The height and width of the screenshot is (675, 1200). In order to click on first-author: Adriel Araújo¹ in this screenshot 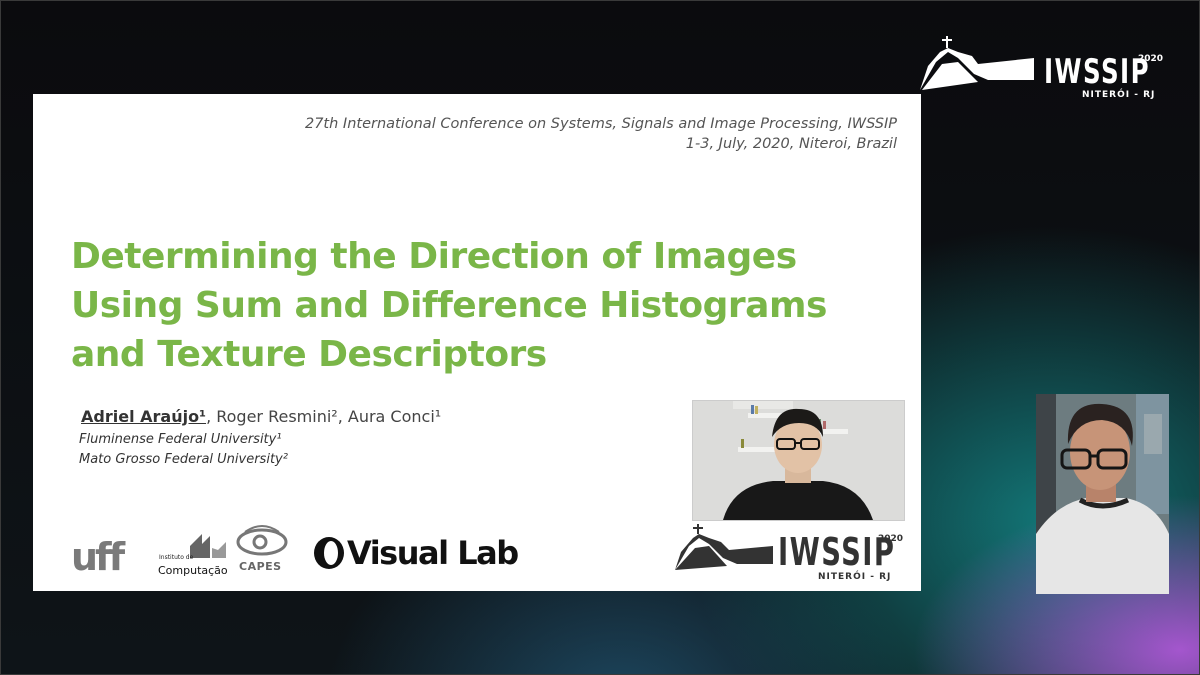, I will do `click(144, 416)`.